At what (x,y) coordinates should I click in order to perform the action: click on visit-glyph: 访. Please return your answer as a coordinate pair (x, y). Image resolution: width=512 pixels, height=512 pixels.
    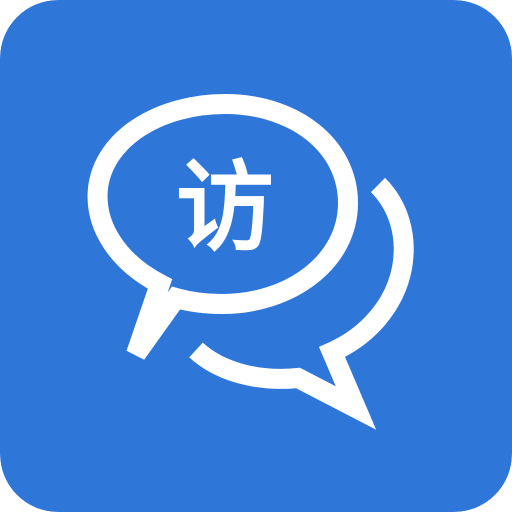
    Looking at the image, I should click on (224, 208).